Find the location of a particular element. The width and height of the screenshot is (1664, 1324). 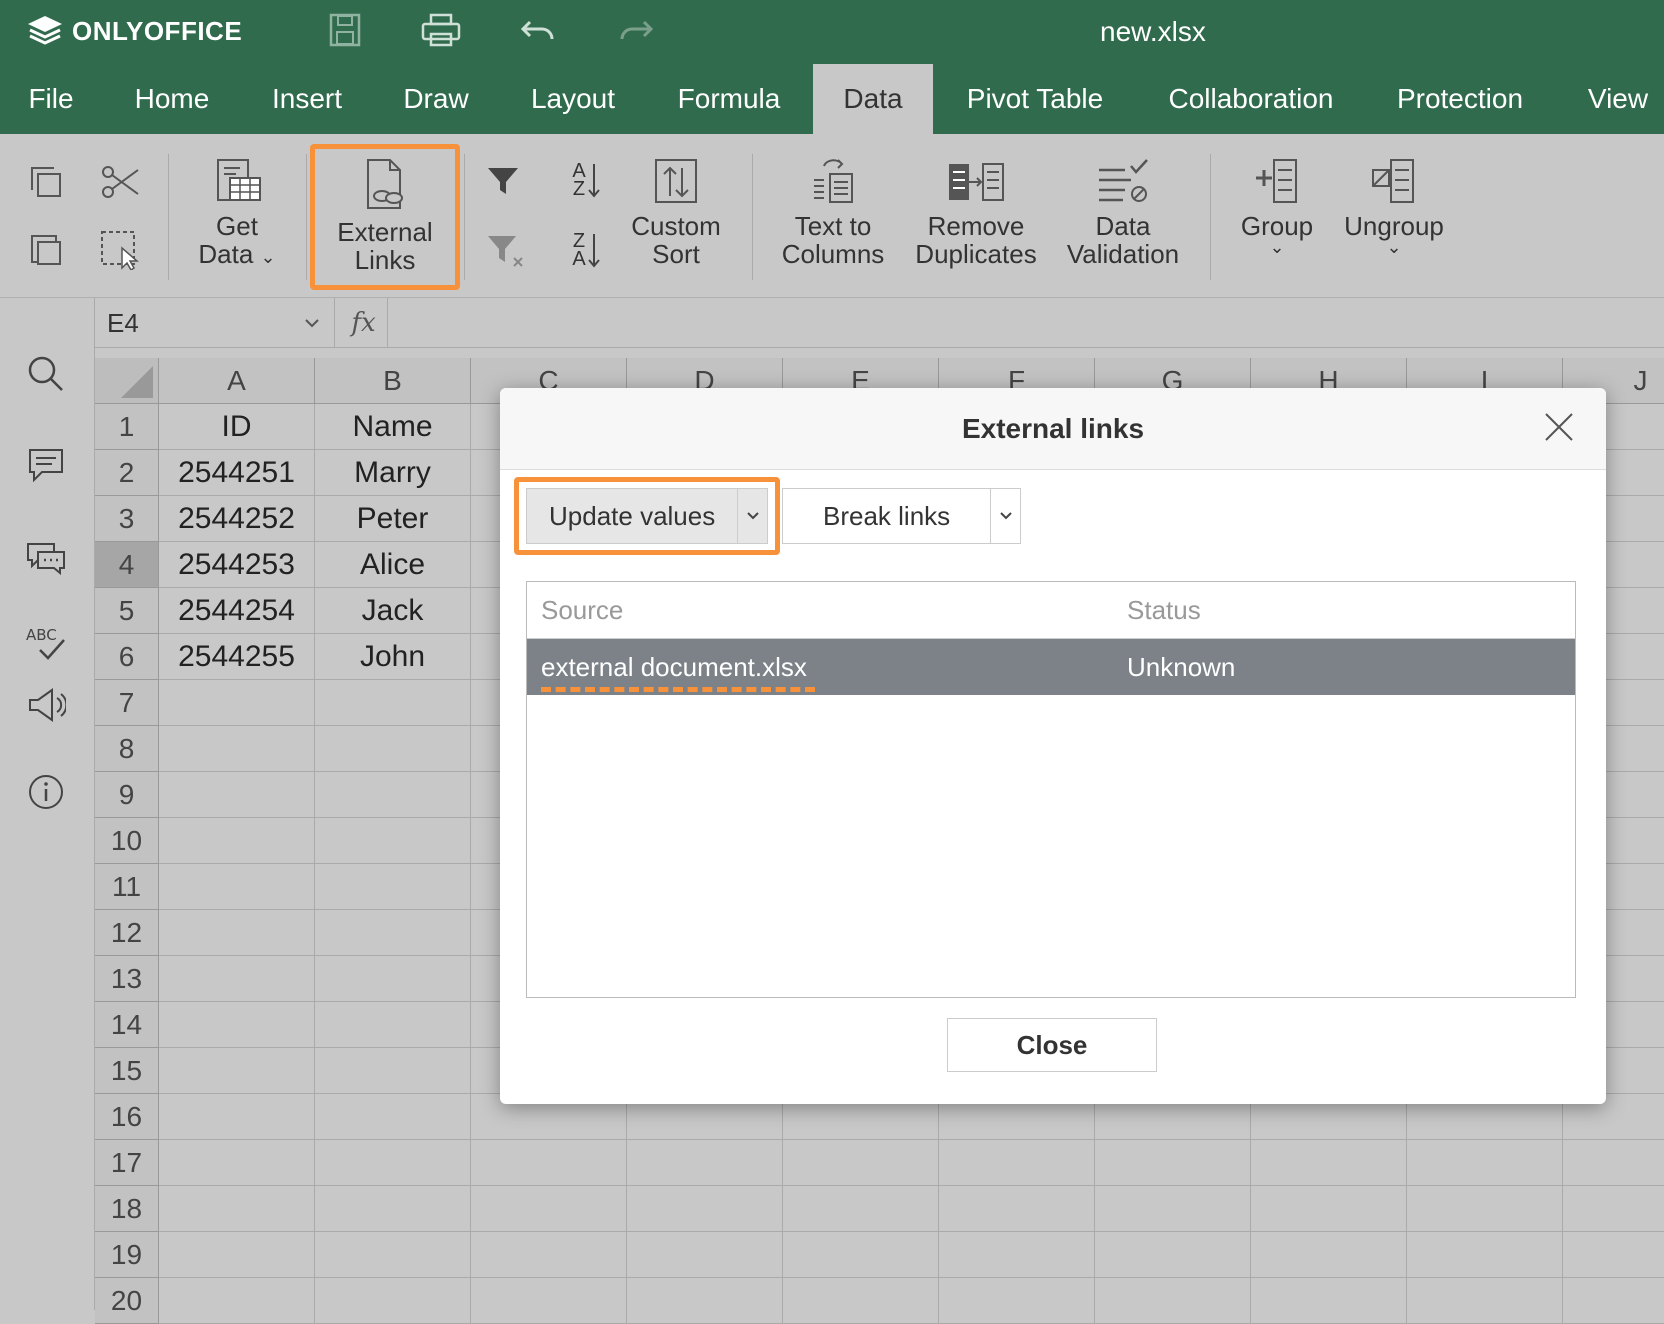

select-all-corner is located at coordinates (127, 381).